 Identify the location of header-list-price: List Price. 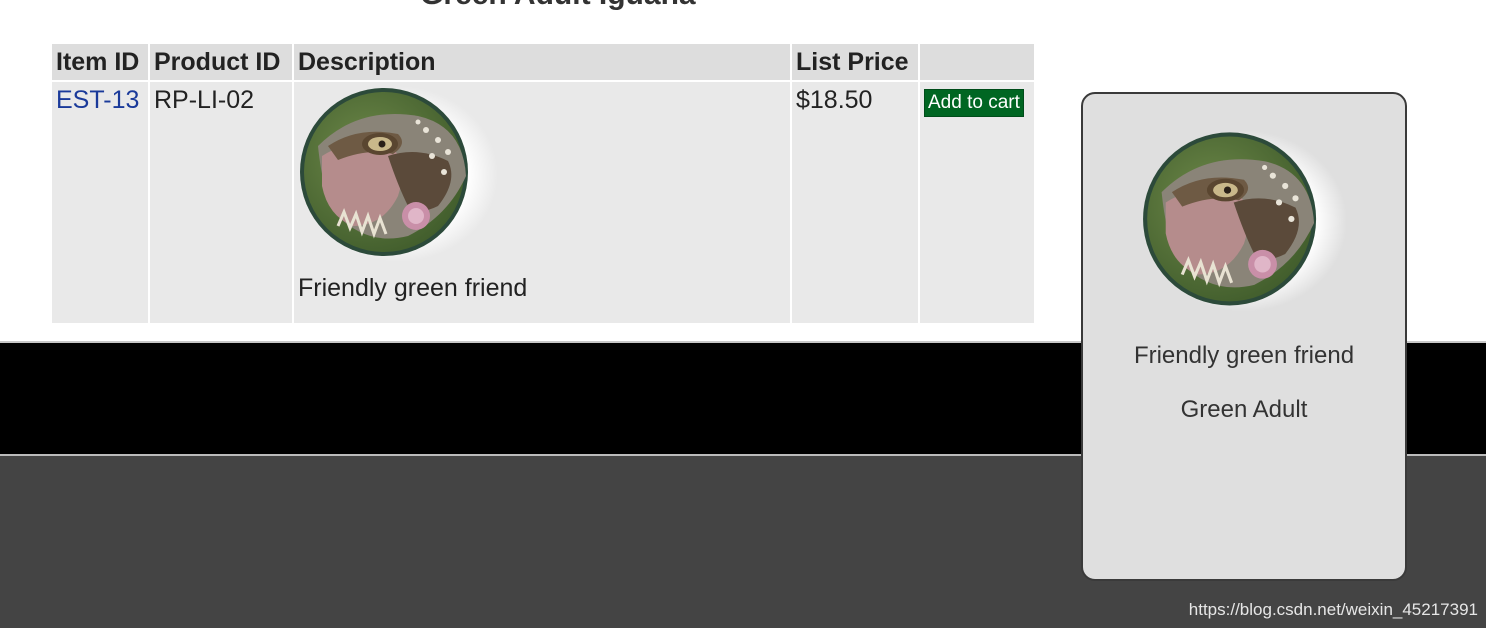
(855, 62).